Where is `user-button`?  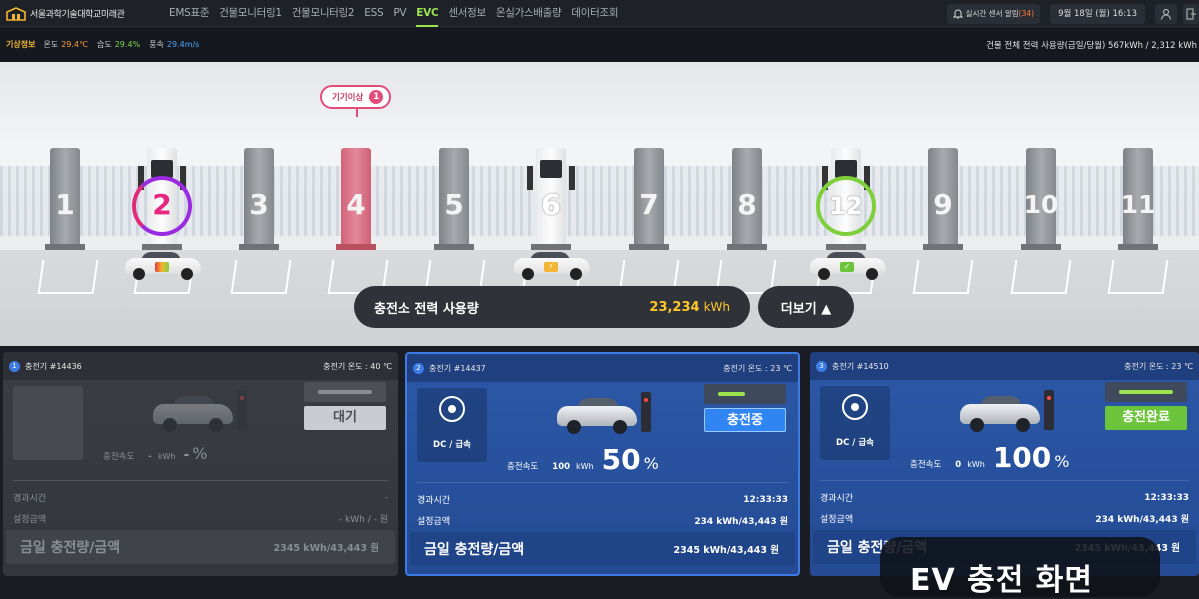 user-button is located at coordinates (1166, 13).